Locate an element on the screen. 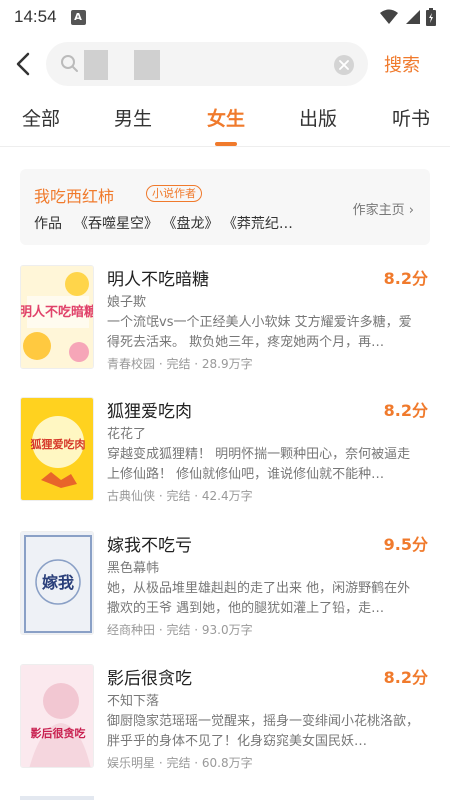 This screenshot has width=450, height=800. cover-title: 嫁我 is located at coordinates (57, 582).